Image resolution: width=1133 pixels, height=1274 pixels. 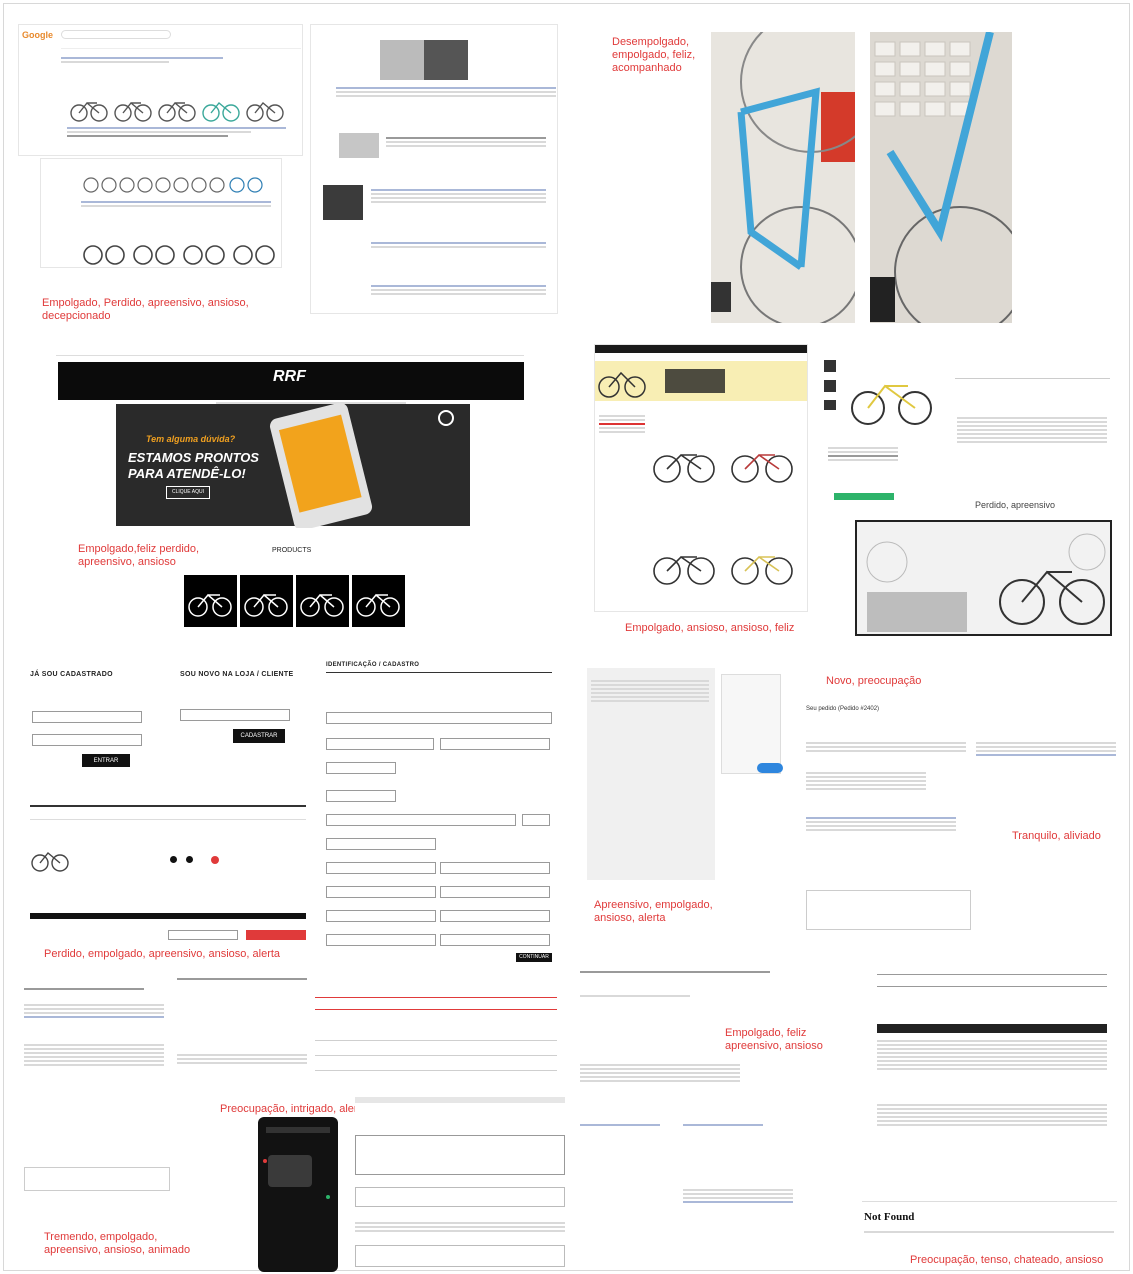 I want to click on geometry-drawing, so click(x=986, y=582).